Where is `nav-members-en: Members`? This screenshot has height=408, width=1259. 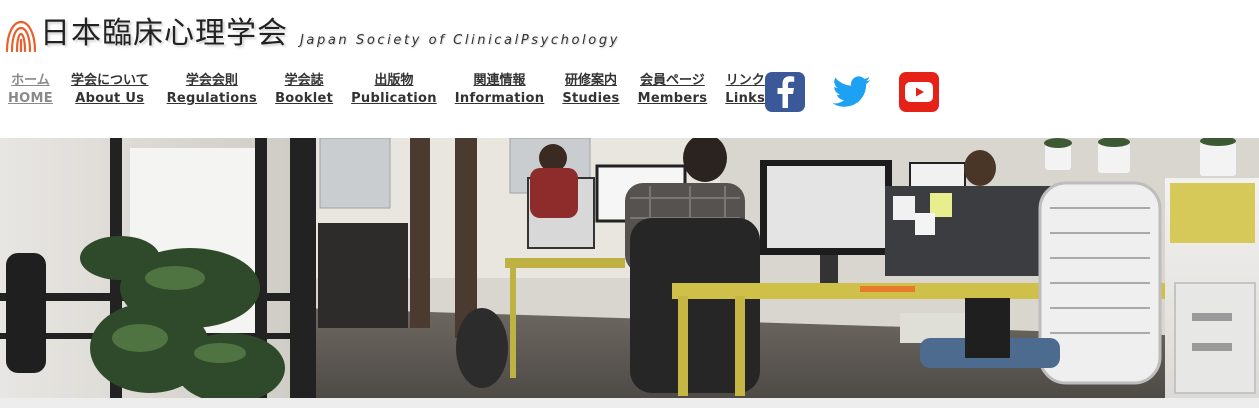
nav-members-en: Members is located at coordinates (672, 98).